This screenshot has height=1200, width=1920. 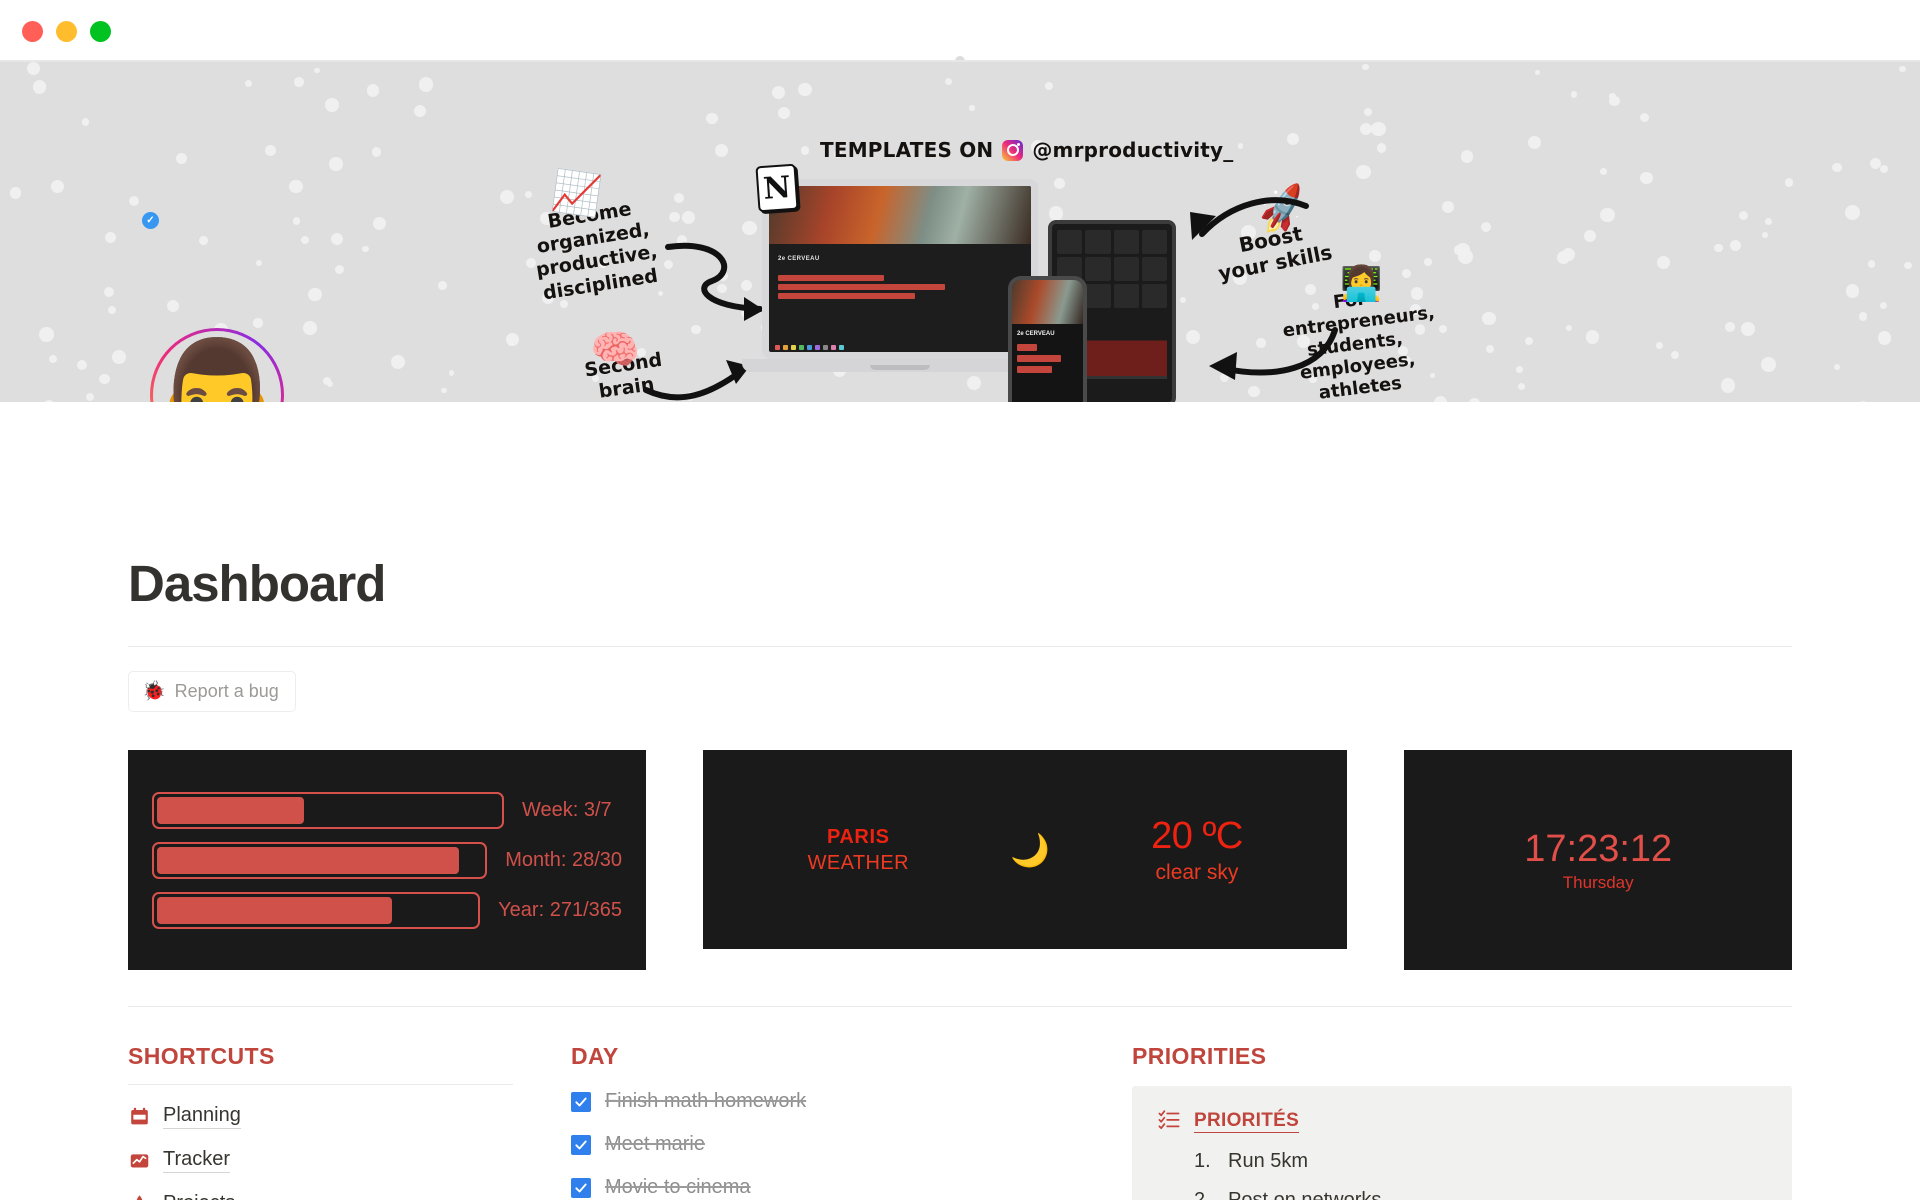 What do you see at coordinates (197, 1160) in the screenshot?
I see `shortcut-label-tracker: Tracker` at bounding box center [197, 1160].